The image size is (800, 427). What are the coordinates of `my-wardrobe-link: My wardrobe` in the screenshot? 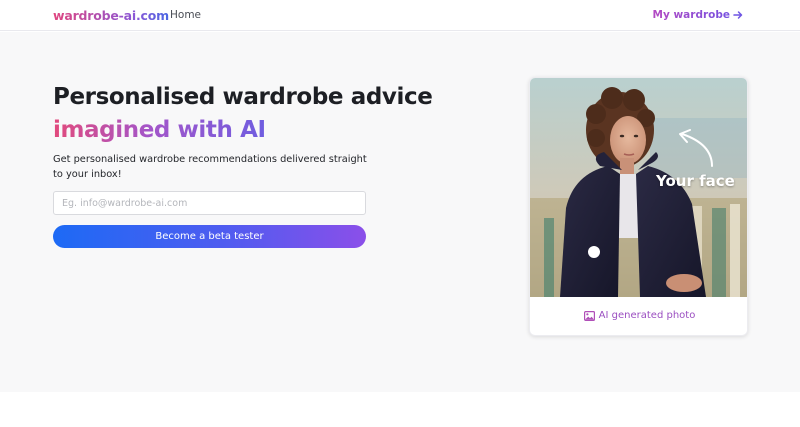 It's located at (698, 15).